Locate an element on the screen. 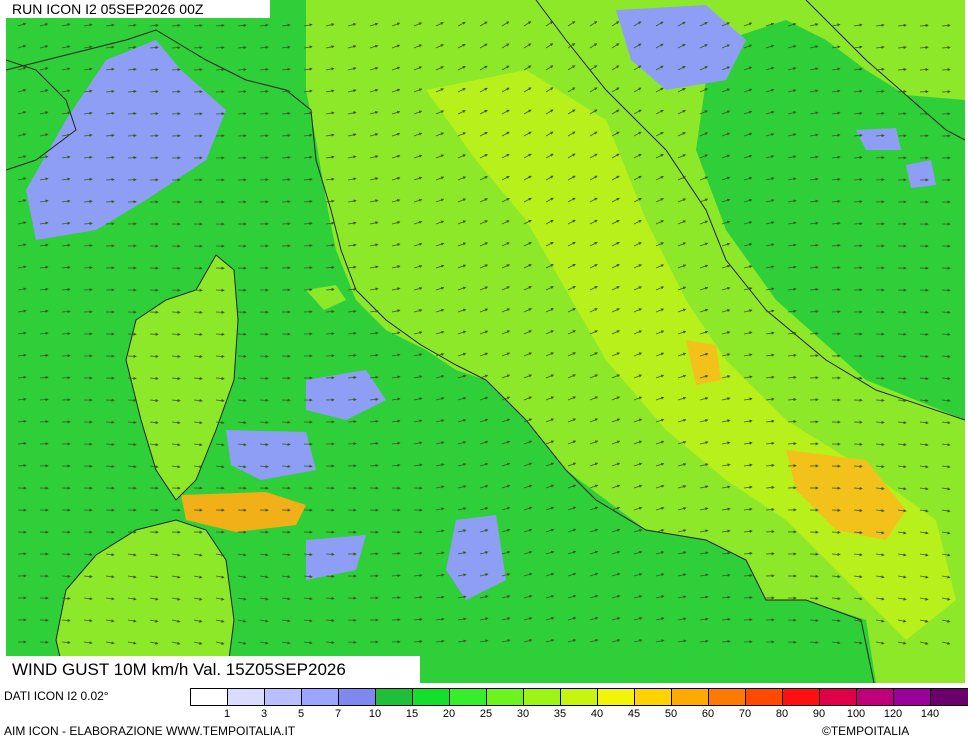 The image size is (968, 745). colorbar is located at coordinates (579, 697).